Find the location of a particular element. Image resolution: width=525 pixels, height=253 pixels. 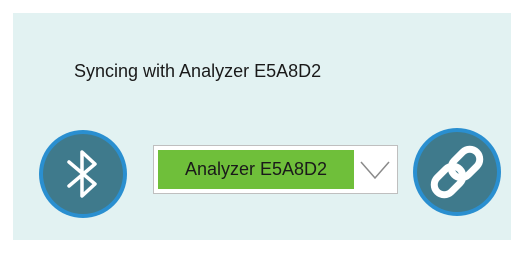

bluetooth-button is located at coordinates (83, 174).